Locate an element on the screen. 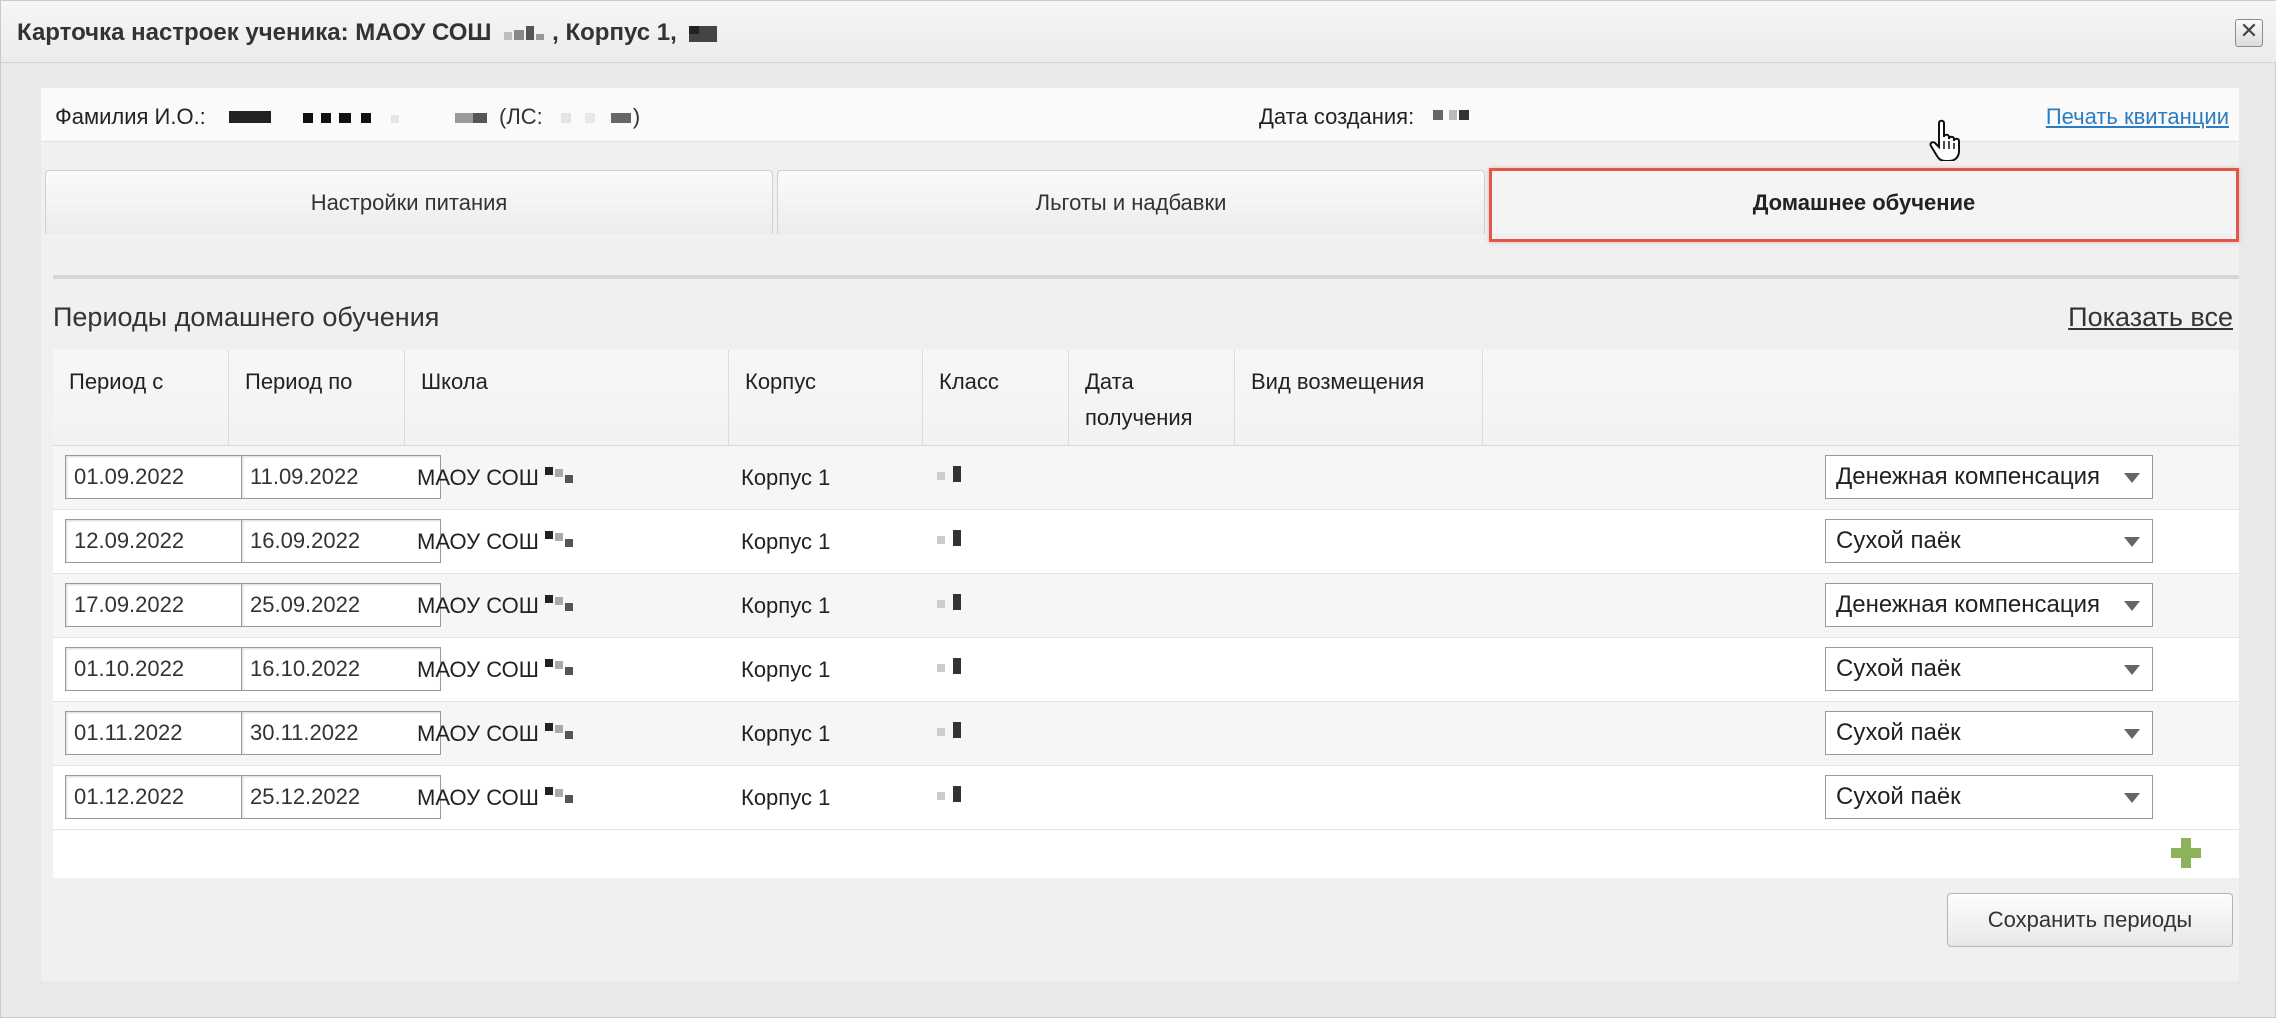 The width and height of the screenshot is (2276, 1018). tab-benefits: Льготы и надбавки is located at coordinates (1131, 202).